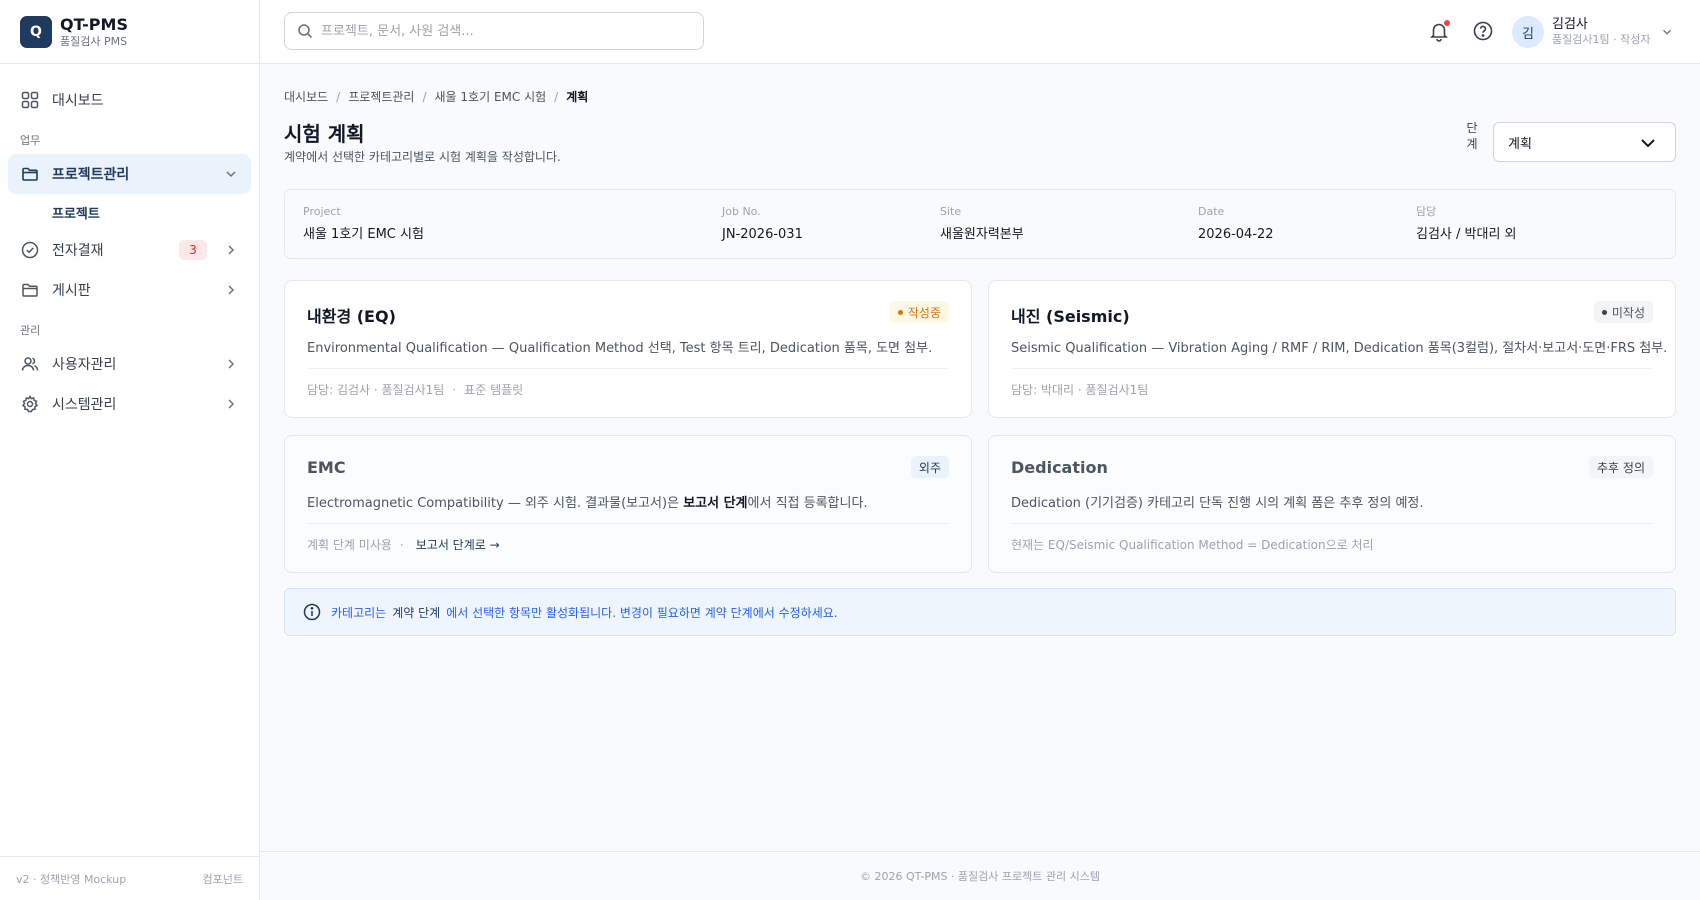  I want to click on sidebar-item-label: 시스템관리, so click(84, 405).